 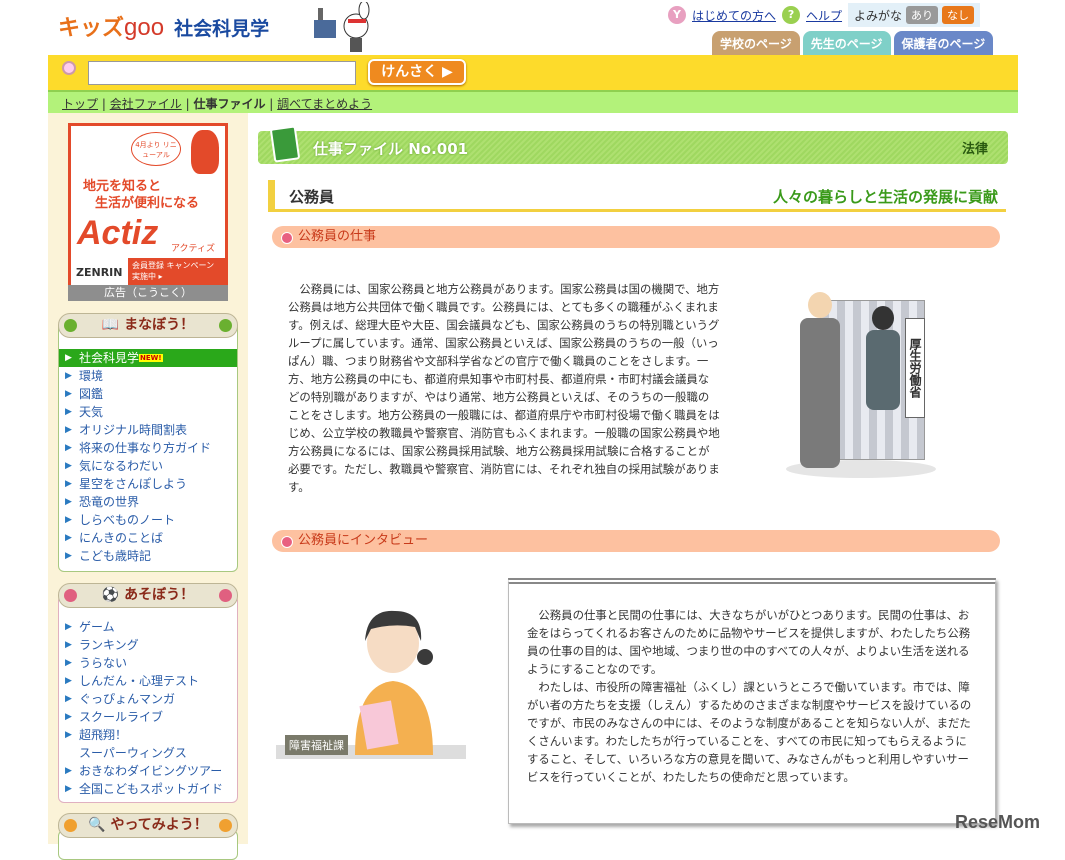 I want to click on watermark-logo: ReseMom, so click(x=998, y=822).